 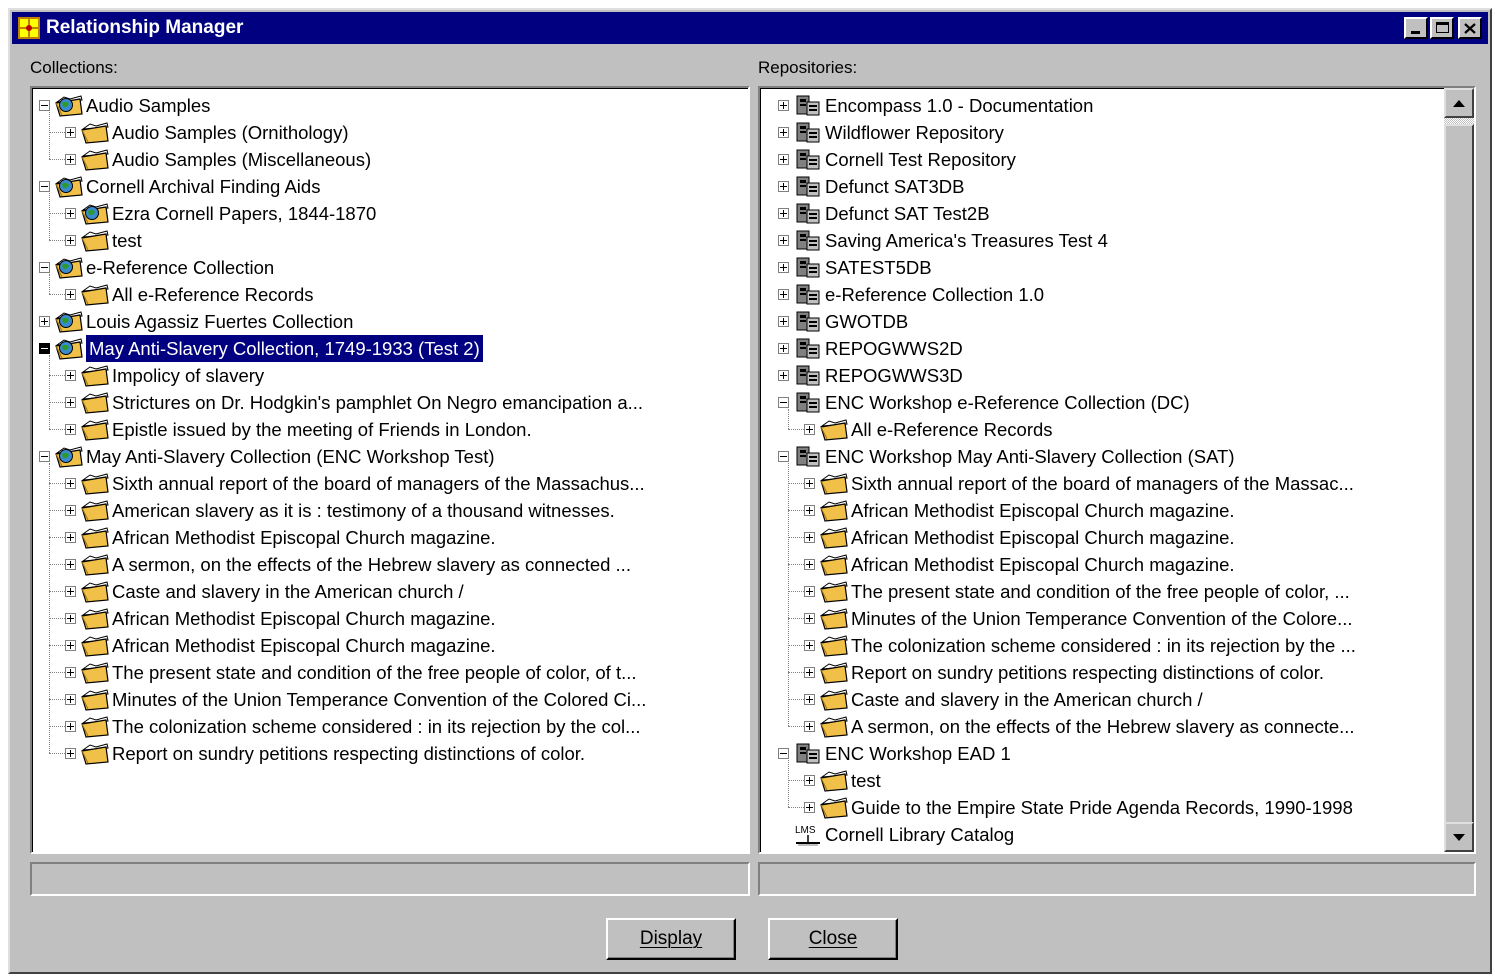 What do you see at coordinates (894, 753) in the screenshot?
I see `repositories-tree-item: ENC Workshop EAD 1` at bounding box center [894, 753].